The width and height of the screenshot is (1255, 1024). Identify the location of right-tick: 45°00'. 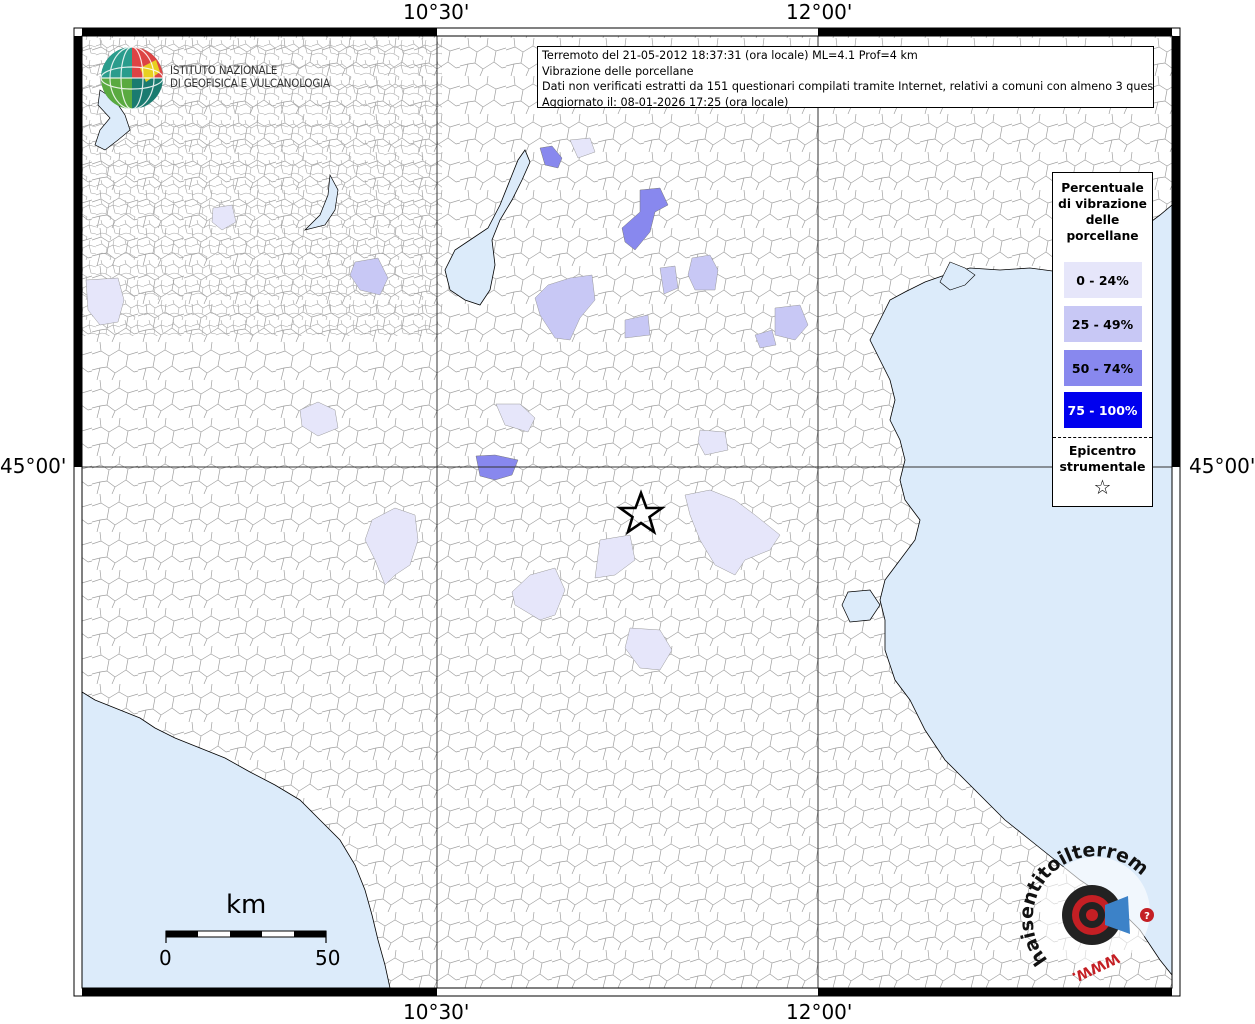
(1222, 466).